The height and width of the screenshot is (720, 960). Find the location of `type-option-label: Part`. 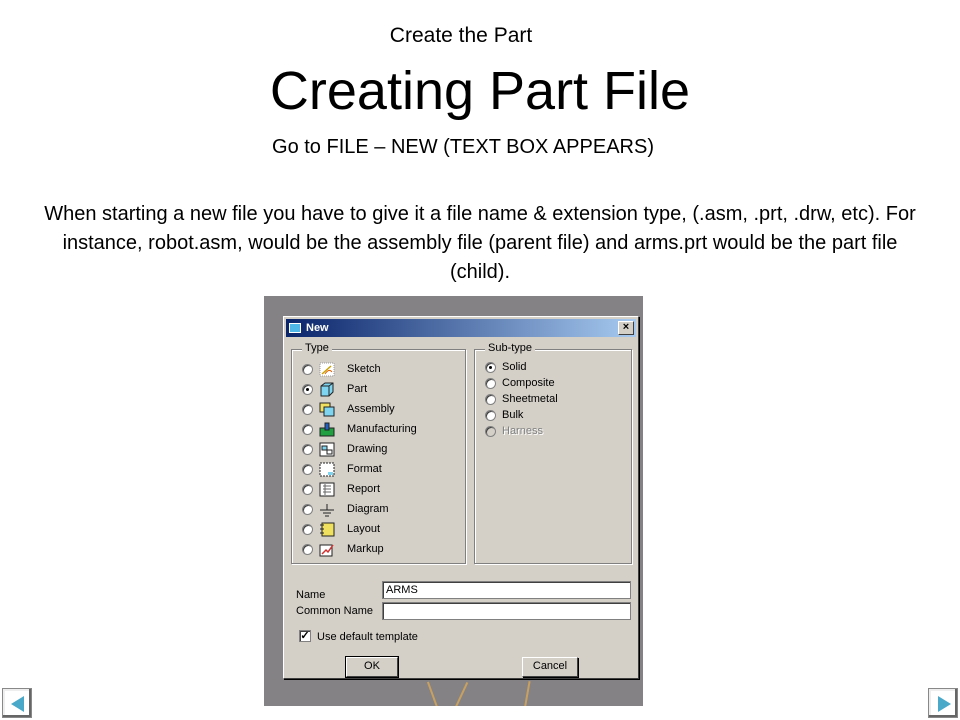

type-option-label: Part is located at coordinates (357, 389).